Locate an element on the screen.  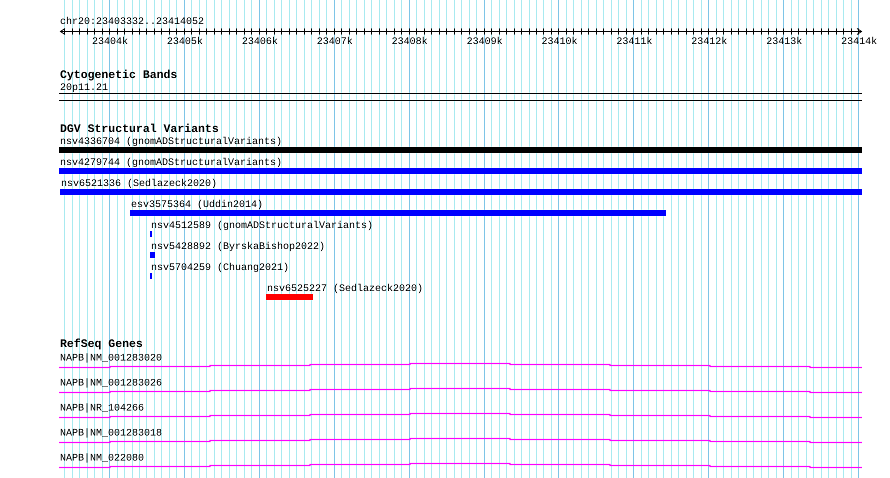
gene-label: NAPB|NM_001283018 is located at coordinates (111, 434).